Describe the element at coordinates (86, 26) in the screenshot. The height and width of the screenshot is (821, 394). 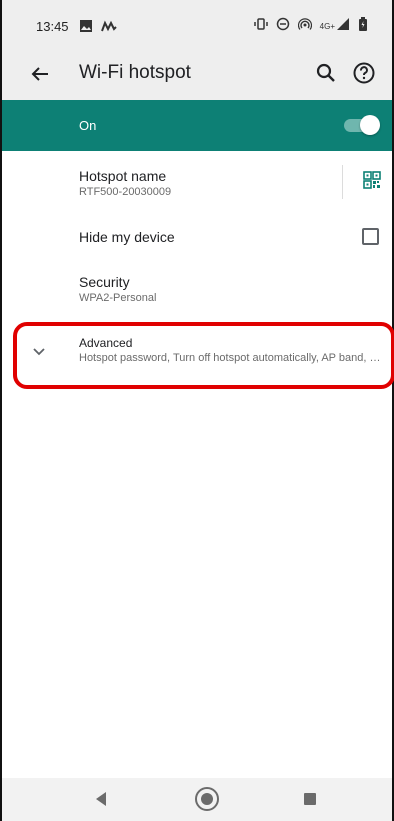
I see `image-icon` at that location.